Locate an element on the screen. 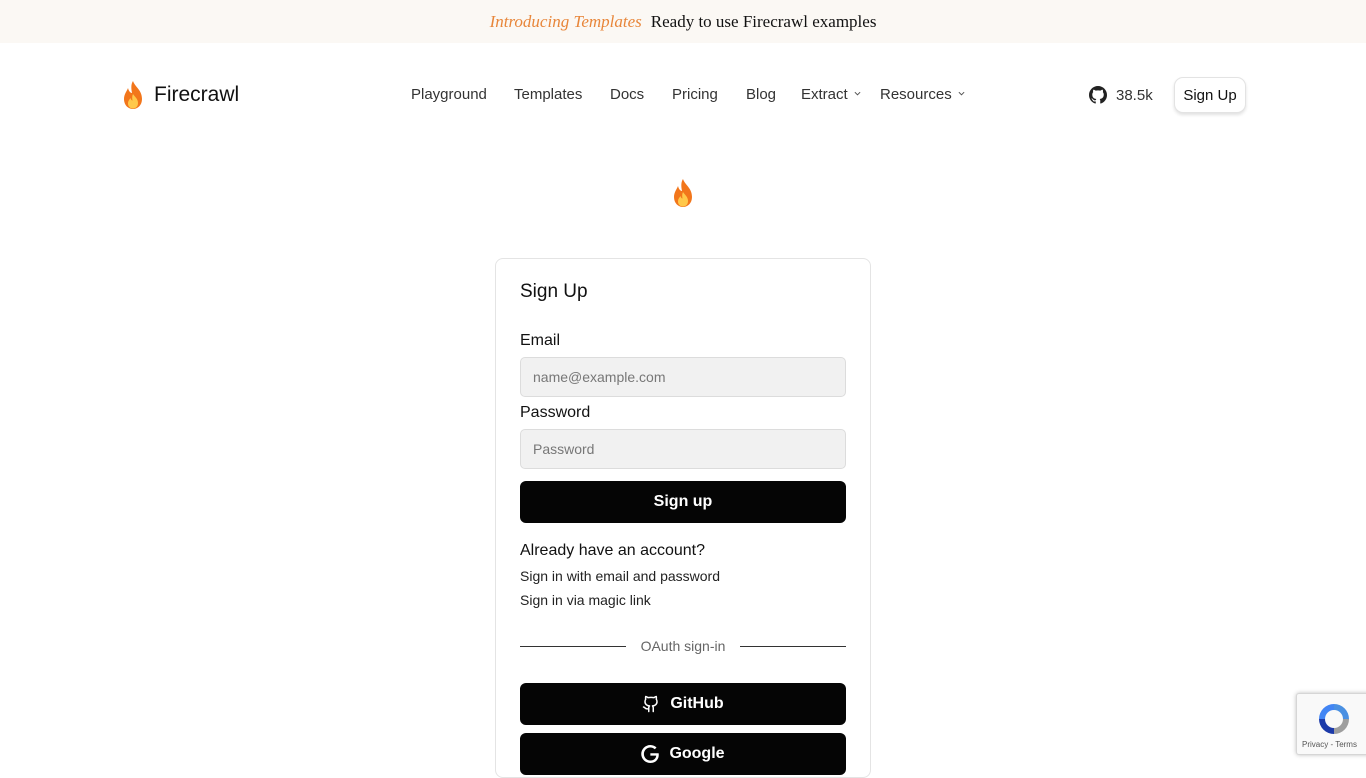 Image resolution: width=1366 pixels, height=778 pixels. nav-pricing: Pricing is located at coordinates (695, 94).